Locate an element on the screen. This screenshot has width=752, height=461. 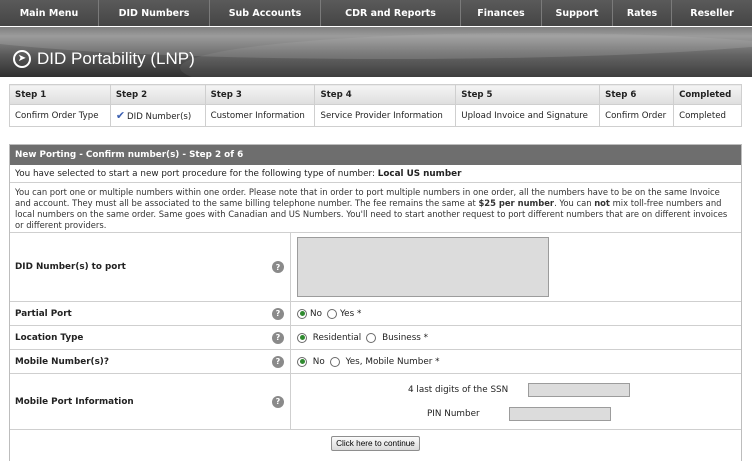
residential-label: Residential is located at coordinates (337, 337).